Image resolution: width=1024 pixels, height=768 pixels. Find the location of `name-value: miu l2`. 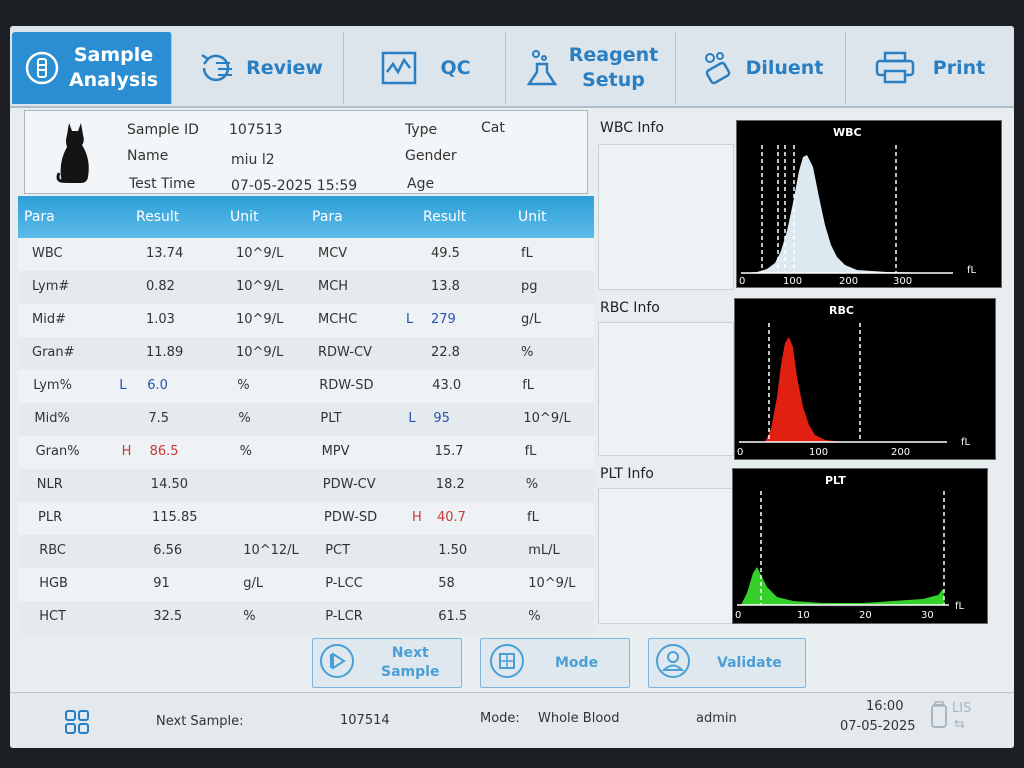

name-value: miu l2 is located at coordinates (253, 160).